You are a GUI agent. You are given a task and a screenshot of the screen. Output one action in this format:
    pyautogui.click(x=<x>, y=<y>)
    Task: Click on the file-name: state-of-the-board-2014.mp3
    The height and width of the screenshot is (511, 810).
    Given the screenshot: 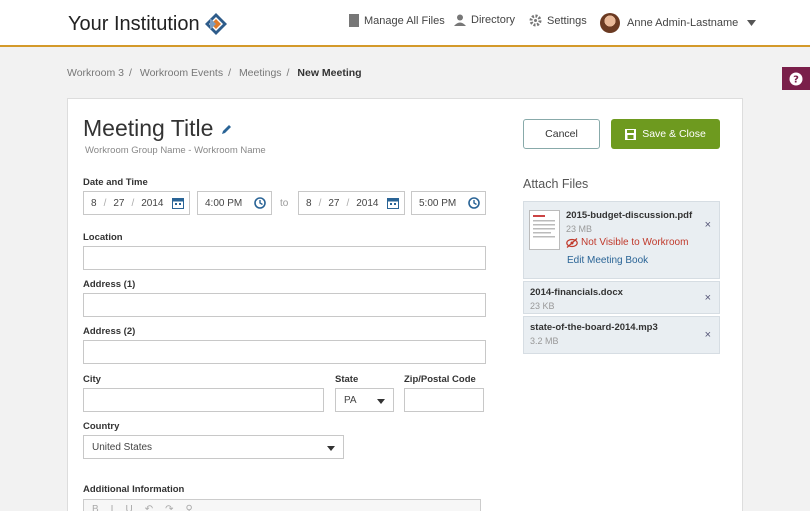 What is the action you would take?
    pyautogui.click(x=594, y=327)
    